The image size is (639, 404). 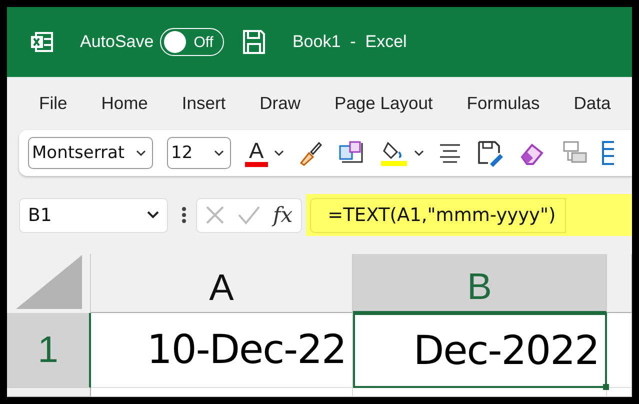 I want to click on ribbon-tab: File, so click(x=53, y=103).